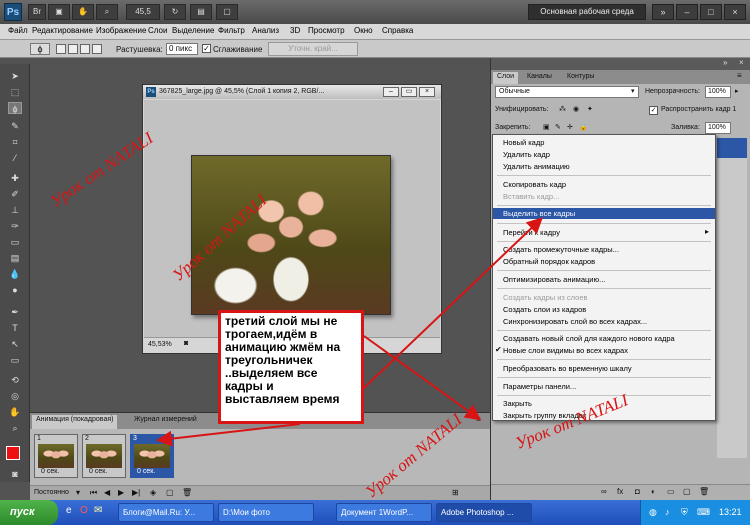 The width and height of the screenshot is (750, 525). Describe the element at coordinates (637, 491) in the screenshot. I see `layer-mask-icon: ◘` at that location.